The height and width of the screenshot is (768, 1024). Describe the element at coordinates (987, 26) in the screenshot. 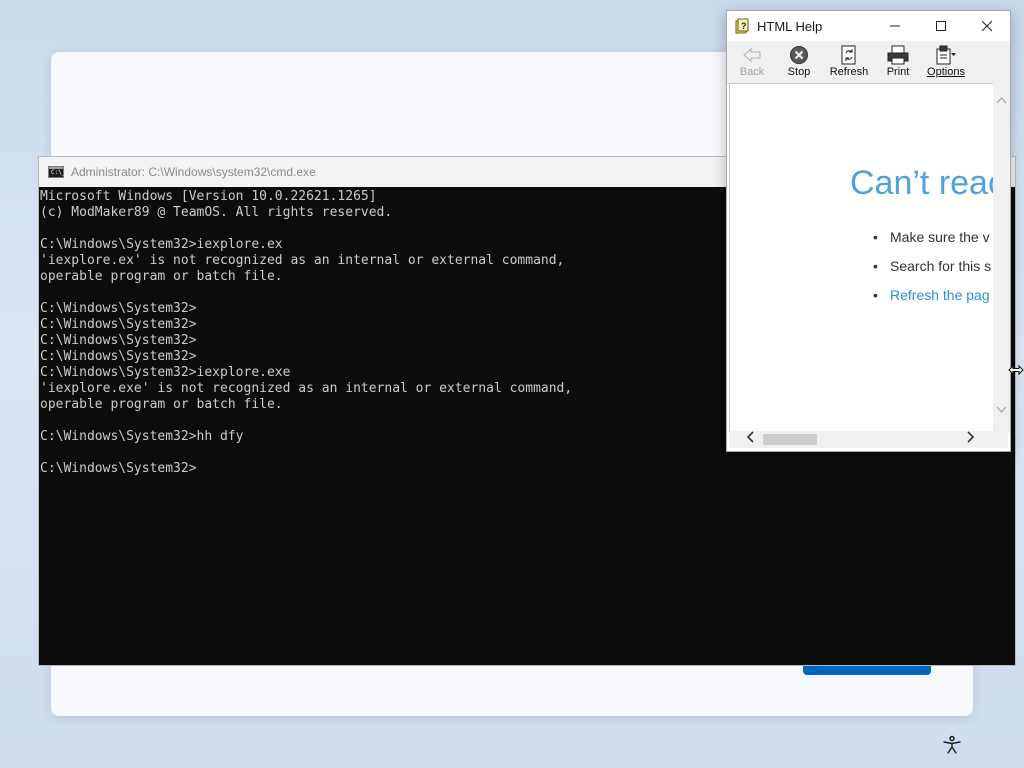

I see `close-icon` at that location.